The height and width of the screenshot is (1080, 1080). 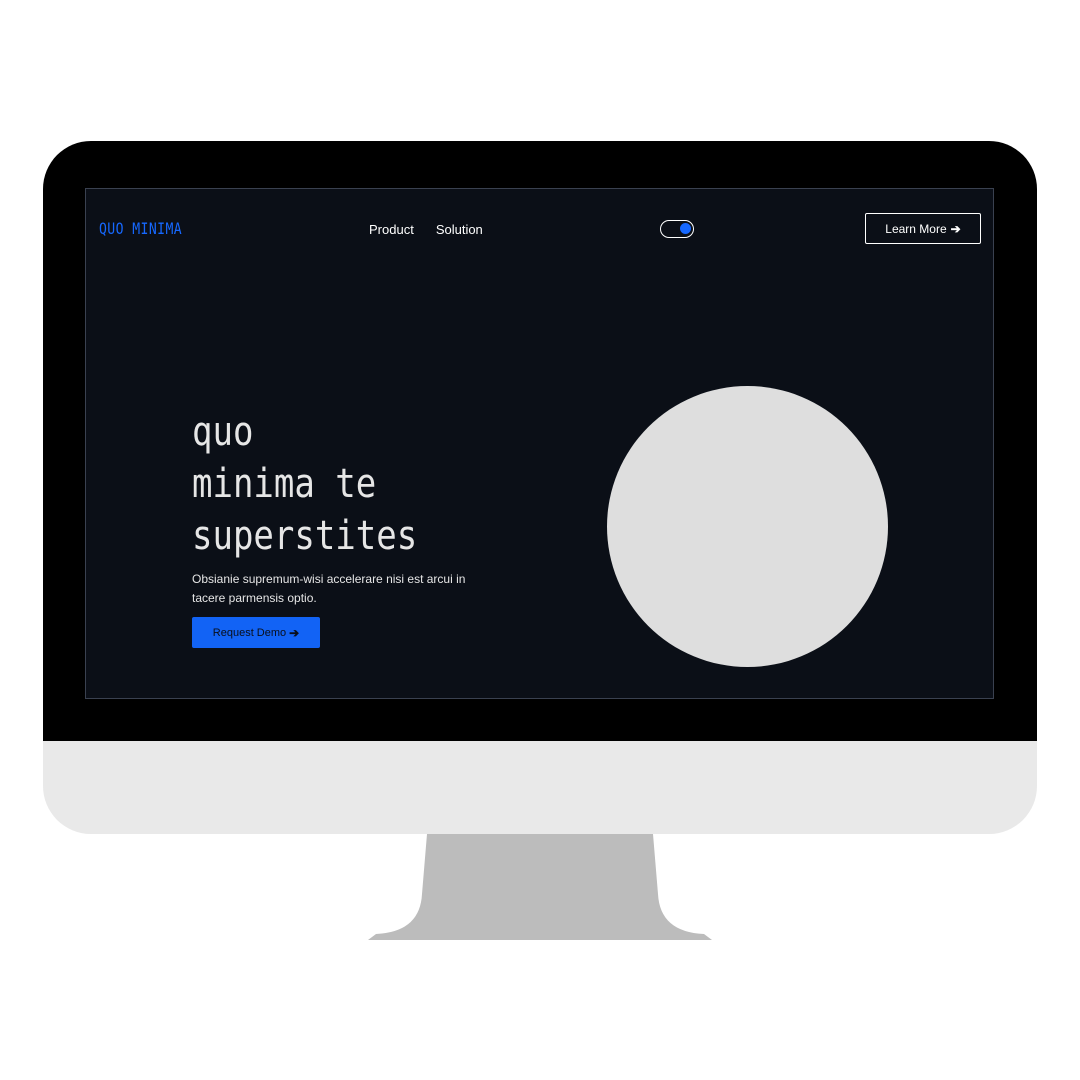 I want to click on nav: Product Solution, so click(x=426, y=229).